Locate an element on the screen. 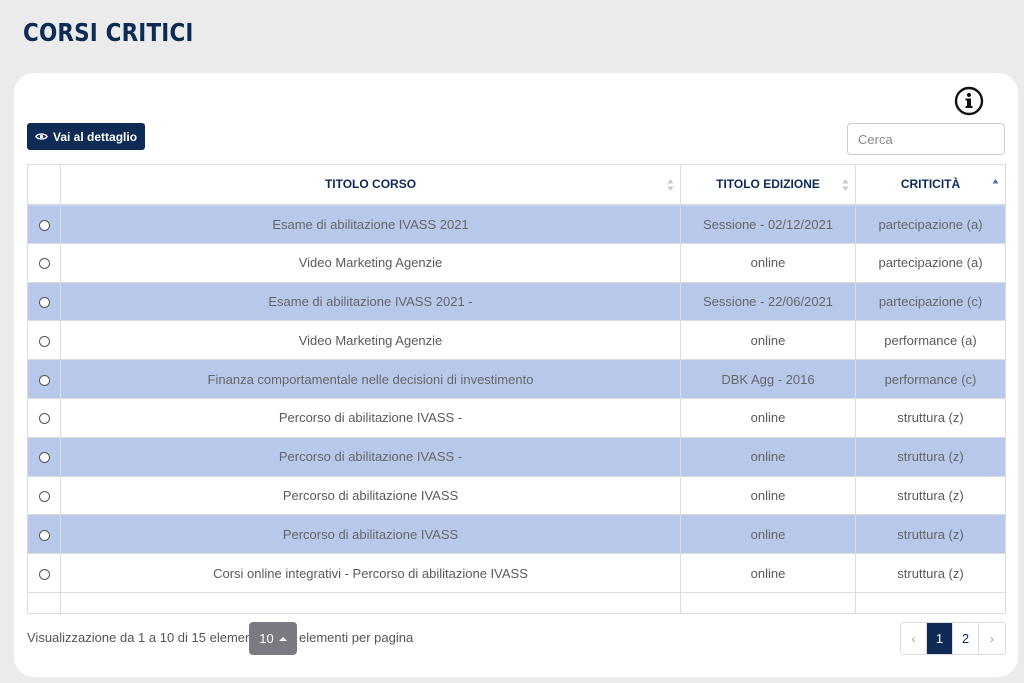  table-spacer-row is located at coordinates (516, 602).